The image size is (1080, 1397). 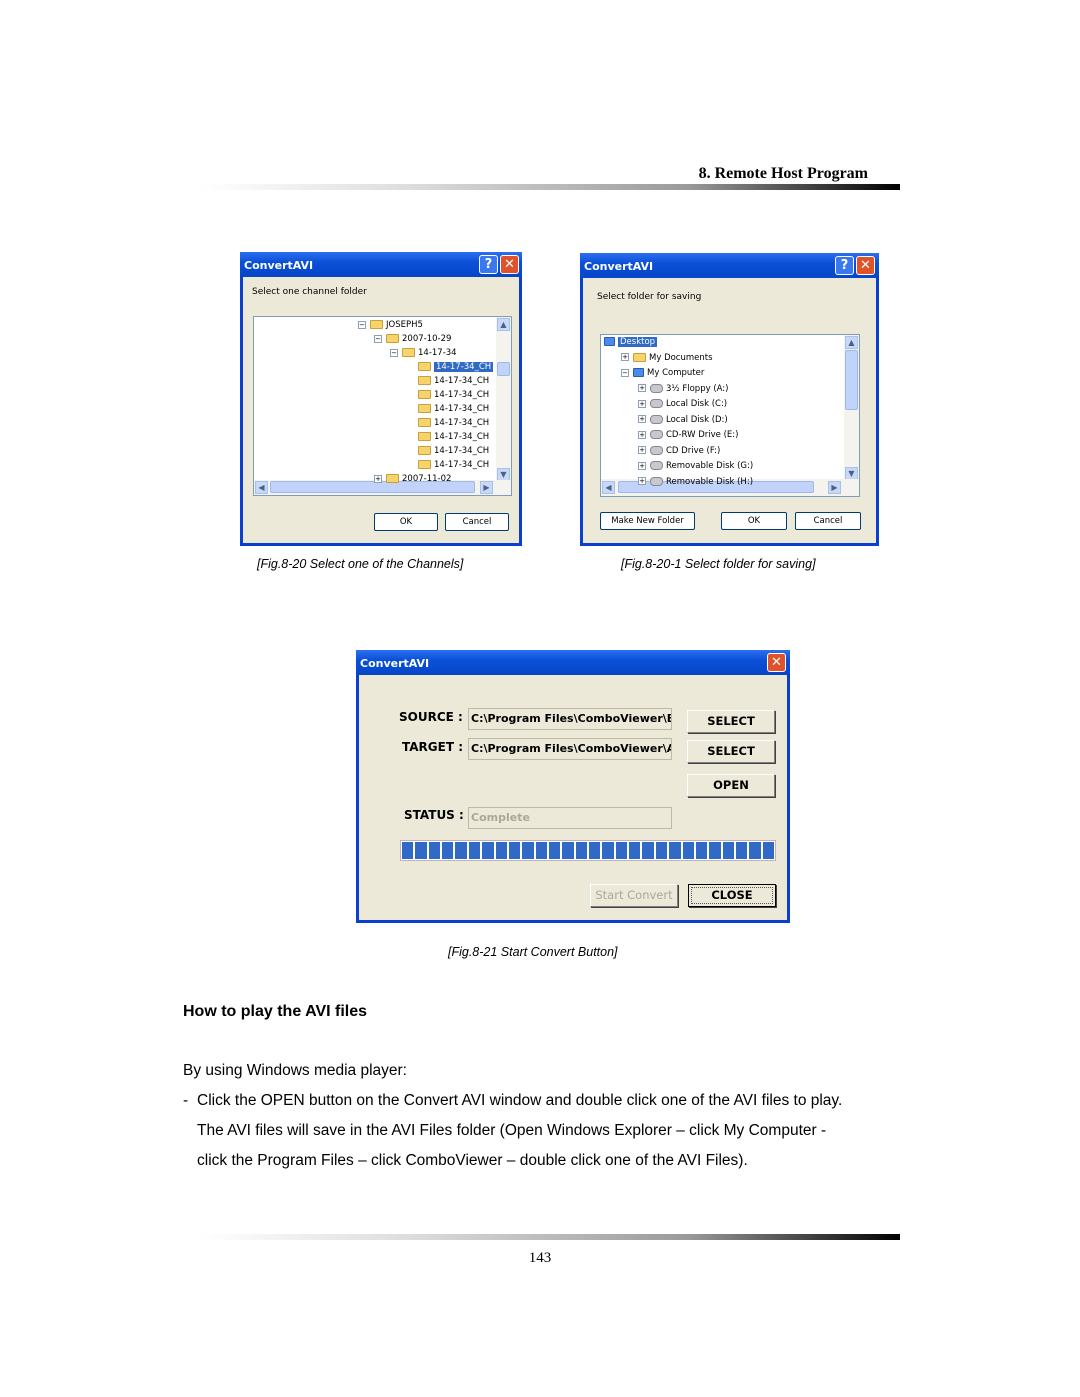 What do you see at coordinates (550, 187) in the screenshot?
I see `header-rule` at bounding box center [550, 187].